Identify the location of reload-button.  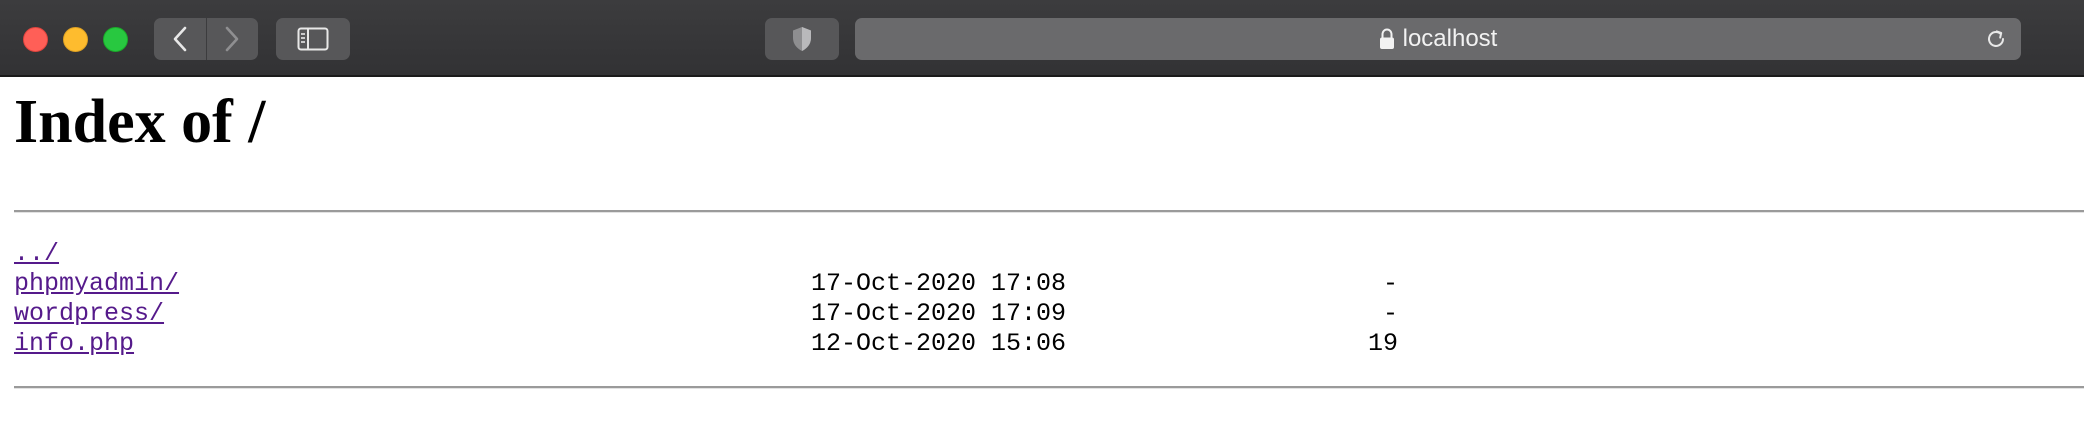
(1996, 39).